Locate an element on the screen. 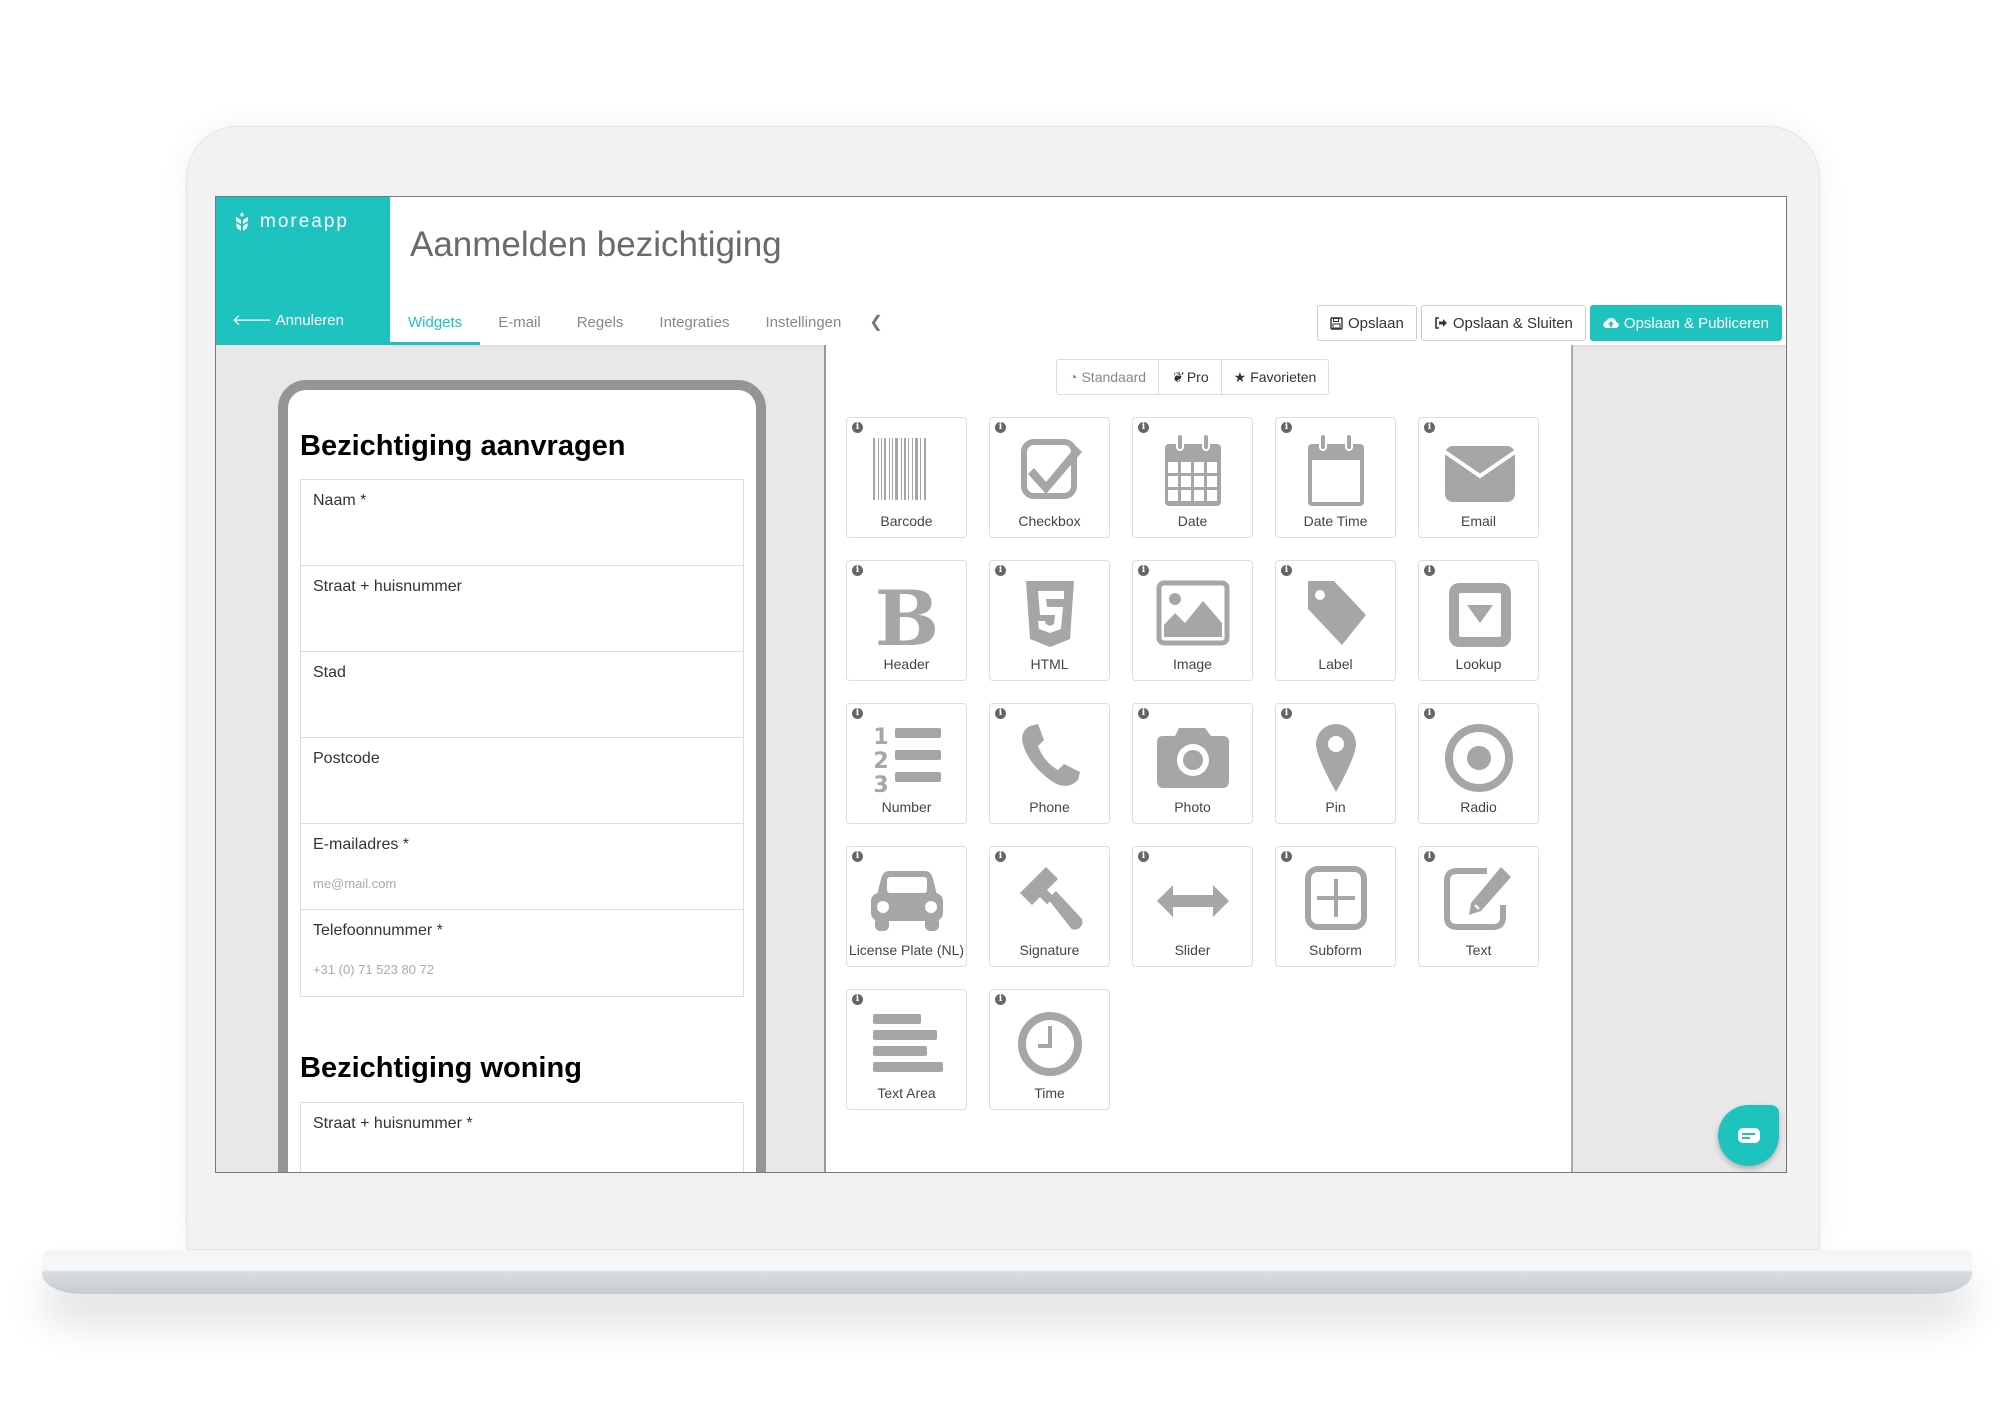 The height and width of the screenshot is (1416, 2000). widget-label: Text is located at coordinates (1478, 950).